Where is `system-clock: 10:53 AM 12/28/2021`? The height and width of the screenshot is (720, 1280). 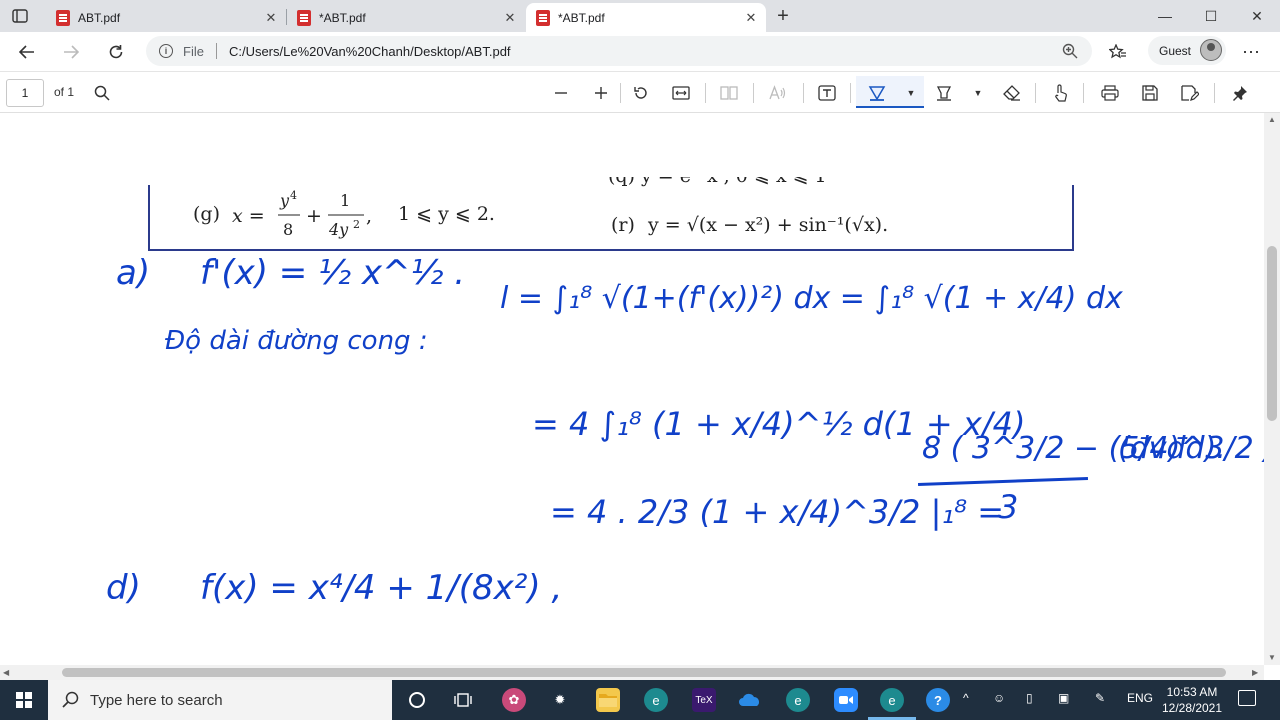
system-clock: 10:53 AM 12/28/2021 is located at coordinates (1192, 700).